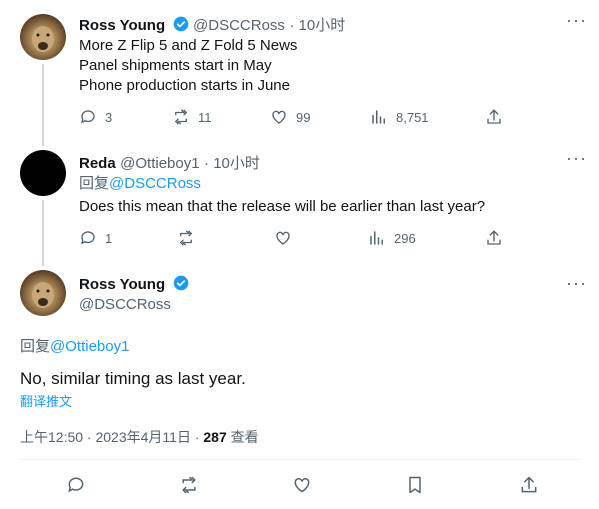  What do you see at coordinates (95, 238) in the screenshot?
I see `reply-button: 1` at bounding box center [95, 238].